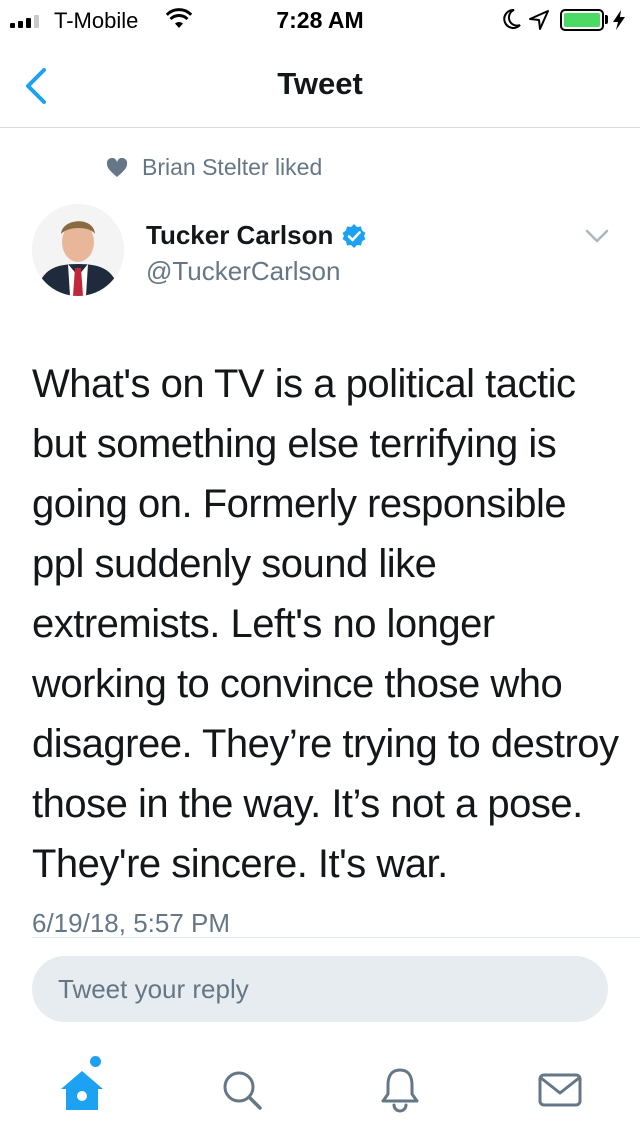  I want to click on tab-home, so click(82, 1090).